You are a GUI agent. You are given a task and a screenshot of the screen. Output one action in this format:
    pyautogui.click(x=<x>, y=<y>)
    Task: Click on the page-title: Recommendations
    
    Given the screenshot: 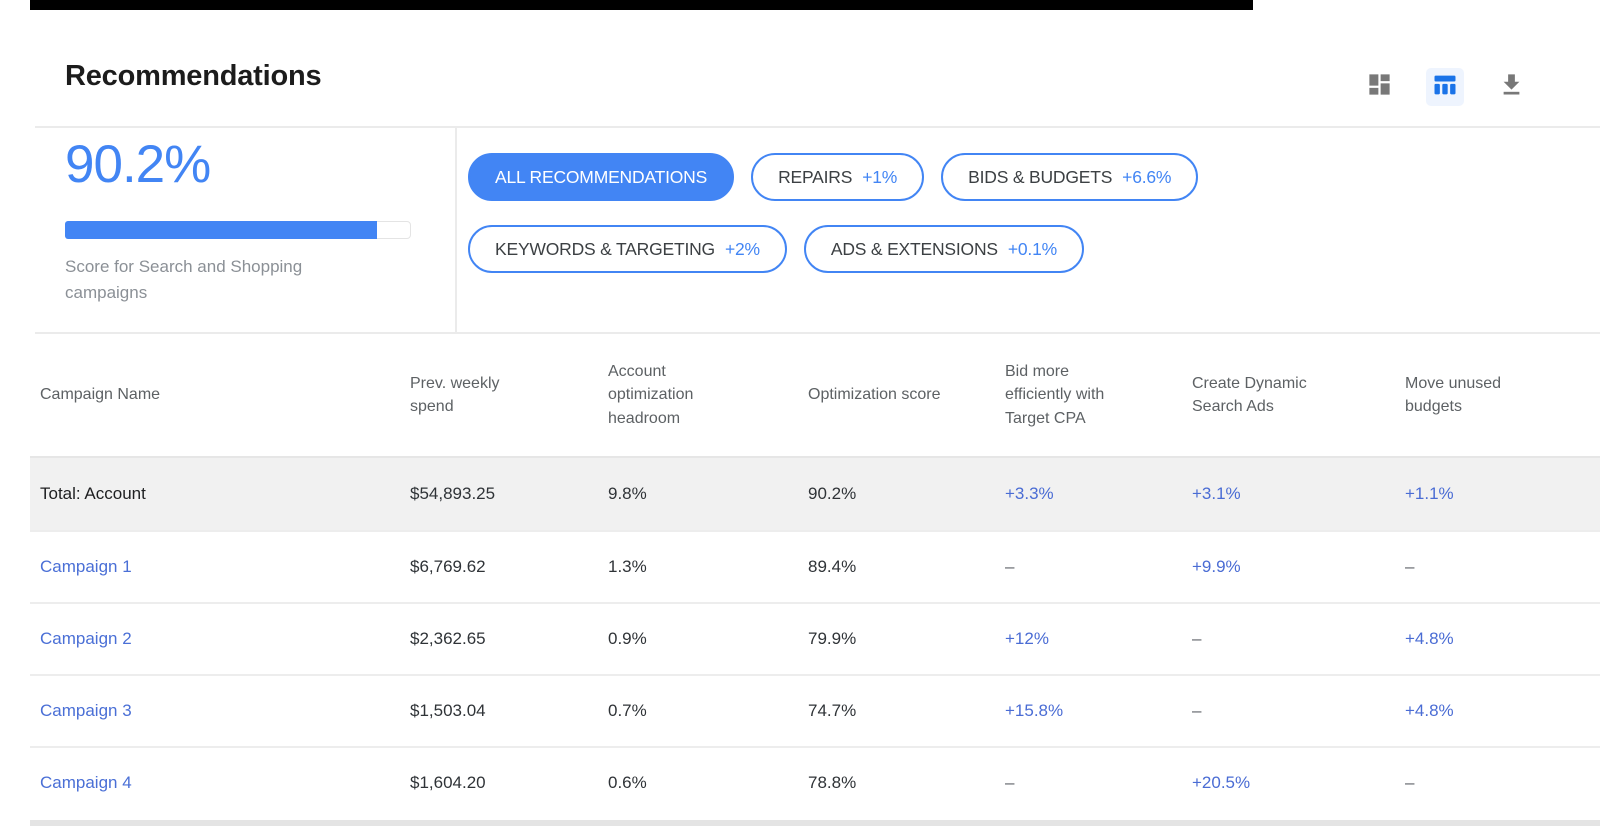 What is the action you would take?
    pyautogui.click(x=193, y=76)
    